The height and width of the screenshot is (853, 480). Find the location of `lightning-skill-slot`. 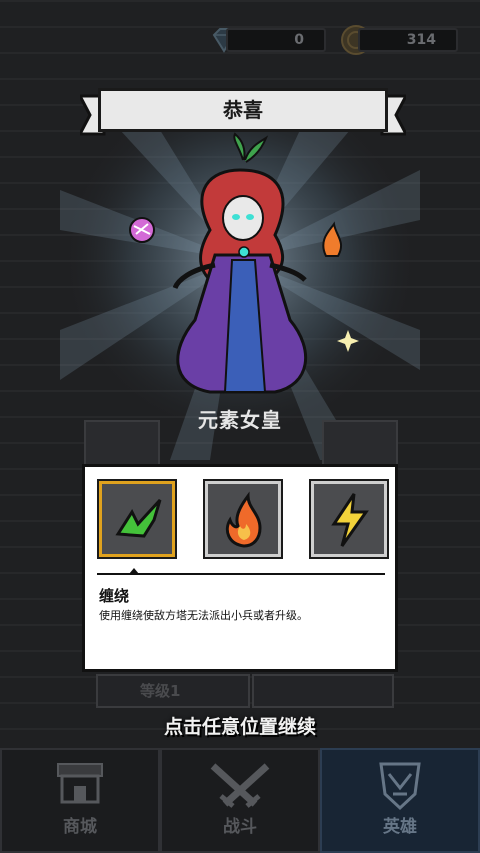

lightning-skill-slot is located at coordinates (349, 519).